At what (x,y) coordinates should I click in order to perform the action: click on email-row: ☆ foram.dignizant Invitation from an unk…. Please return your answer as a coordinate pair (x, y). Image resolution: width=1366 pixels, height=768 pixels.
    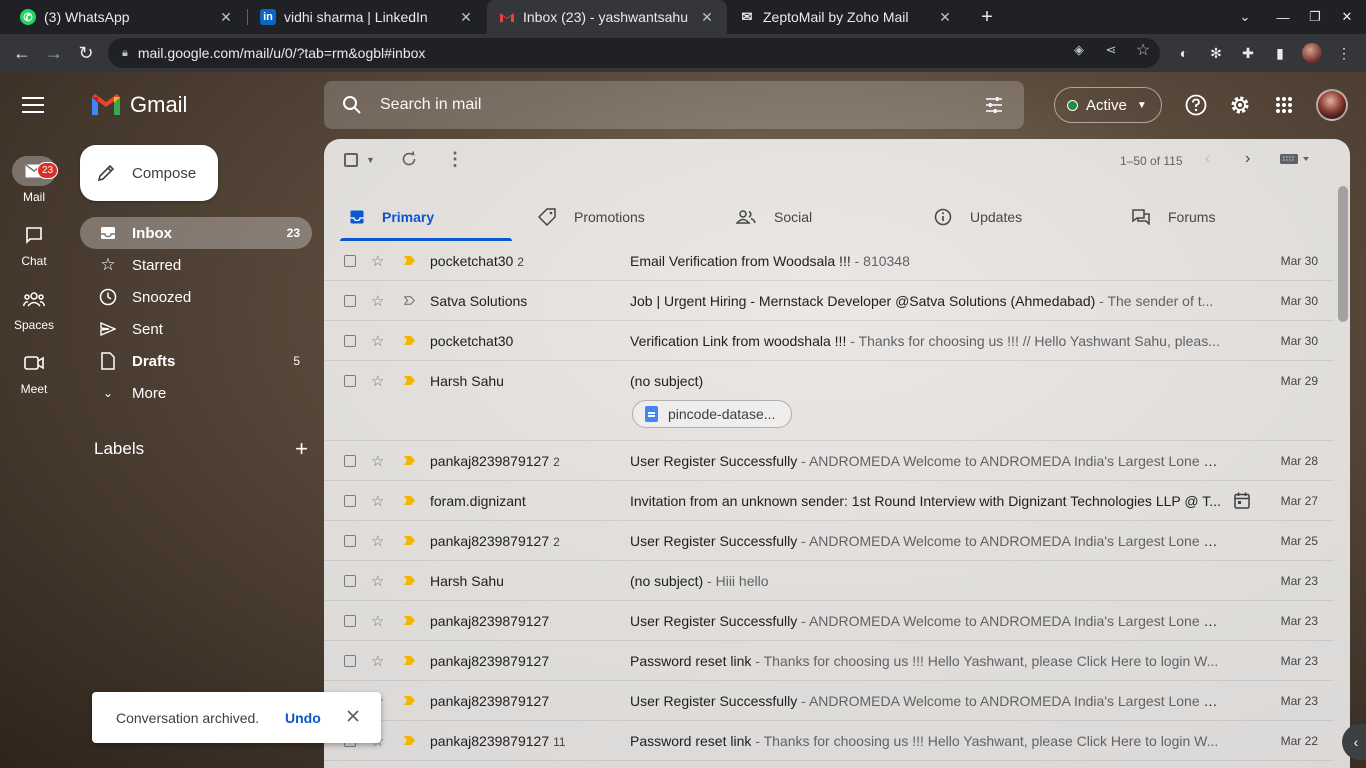
    Looking at the image, I should click on (829, 501).